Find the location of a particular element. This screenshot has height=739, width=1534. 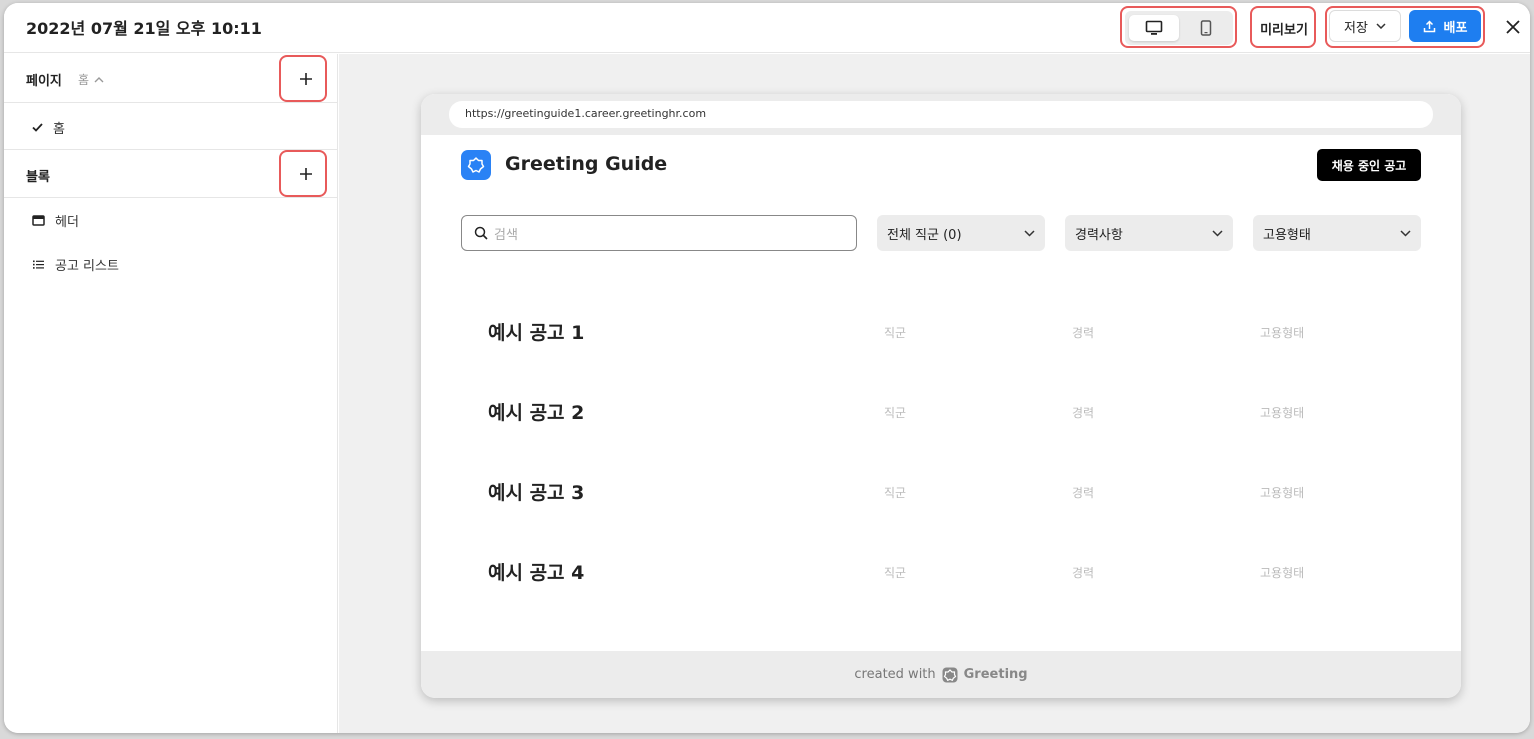

save-dropdown-button: 저장 is located at coordinates (1365, 26).